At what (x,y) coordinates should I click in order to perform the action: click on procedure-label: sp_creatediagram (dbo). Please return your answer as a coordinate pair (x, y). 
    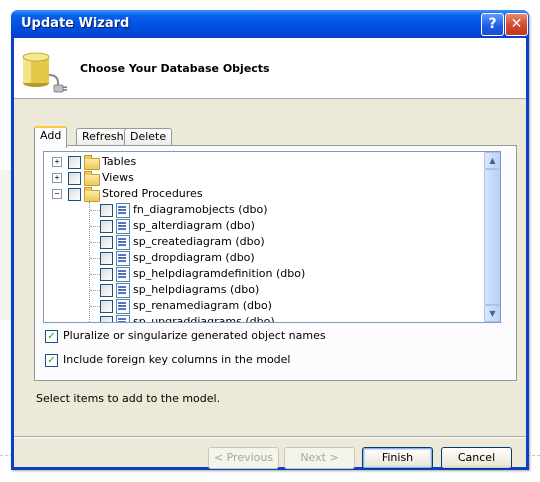
    Looking at the image, I should click on (199, 241).